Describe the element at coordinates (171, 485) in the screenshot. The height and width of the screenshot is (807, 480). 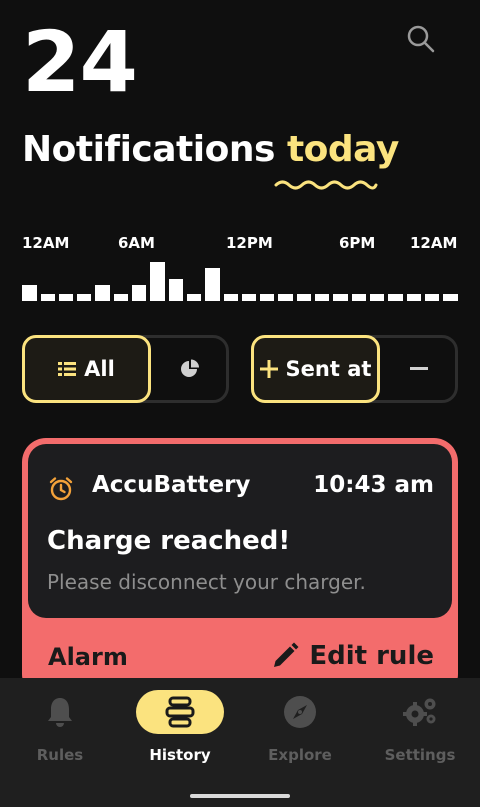
I see `app-name: AccuBattery` at that location.